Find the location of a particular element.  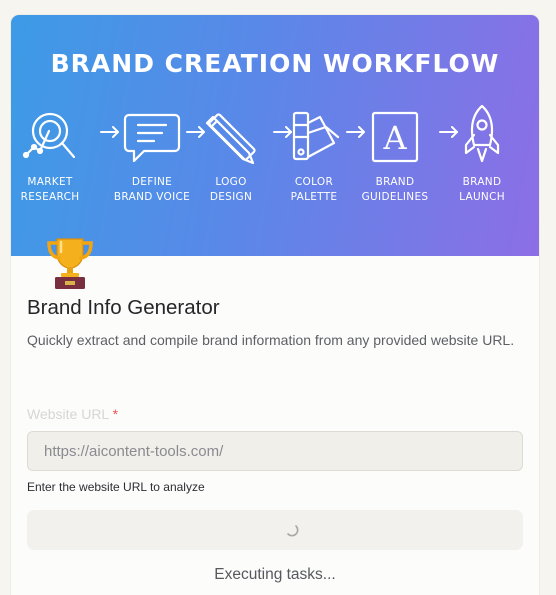

url-help-text: Enter the website URL to analyze is located at coordinates (116, 487).